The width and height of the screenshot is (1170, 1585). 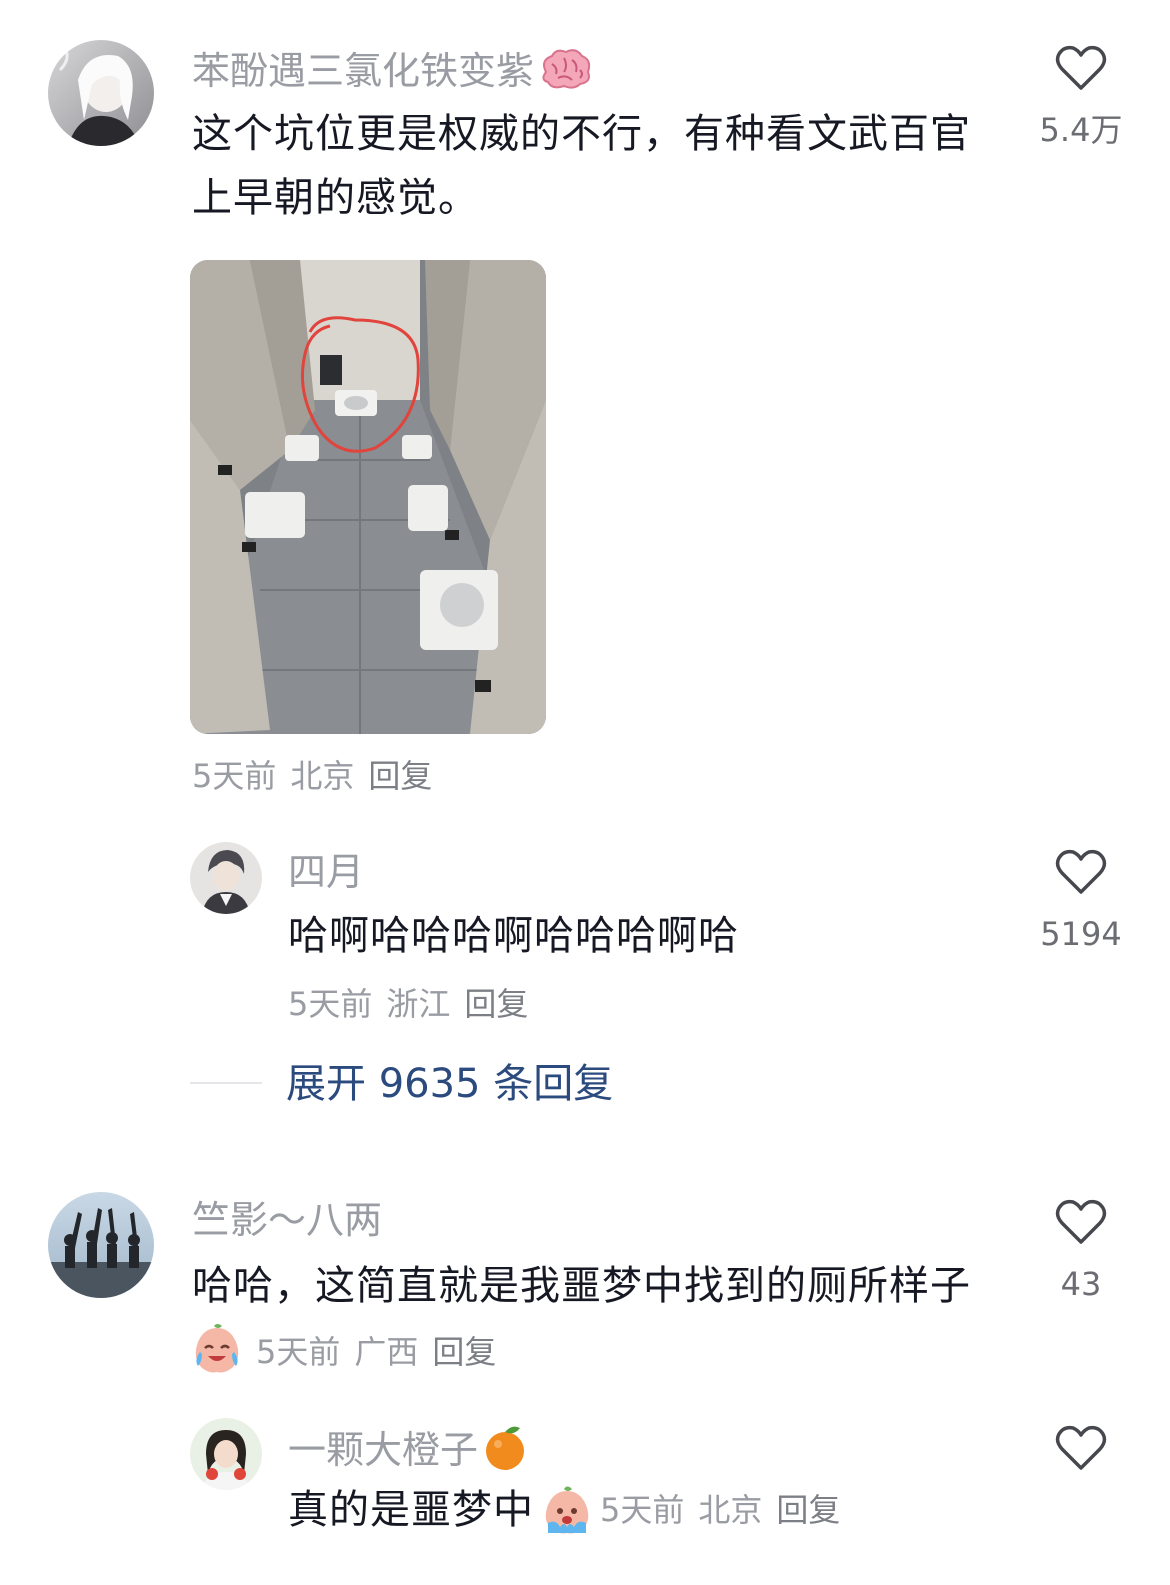 What do you see at coordinates (581, 166) in the screenshot?
I see `comment-text: 这个坑位更是权威的不行，有种看文武百官 上早朝的感觉。` at bounding box center [581, 166].